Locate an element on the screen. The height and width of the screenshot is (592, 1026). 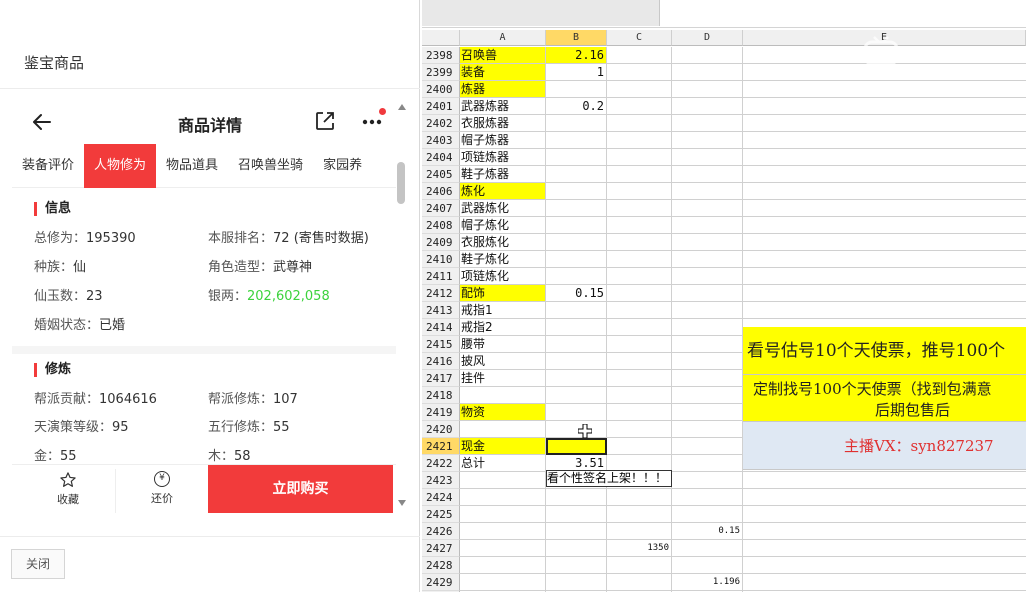
buy-now-button: 立即购买 is located at coordinates (300, 489).